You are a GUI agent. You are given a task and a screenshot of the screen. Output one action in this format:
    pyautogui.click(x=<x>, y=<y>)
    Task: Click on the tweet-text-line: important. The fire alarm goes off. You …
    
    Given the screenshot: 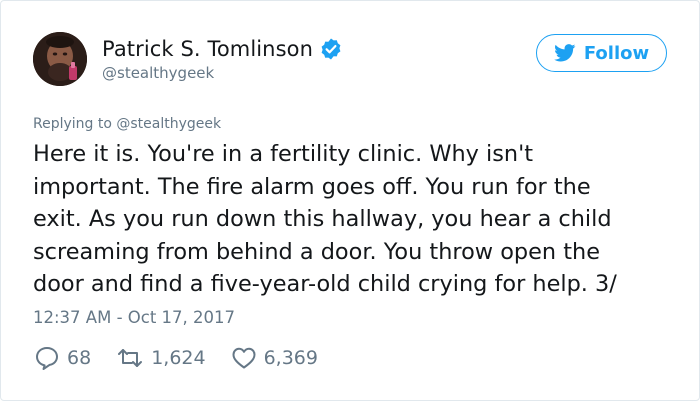 What is the action you would take?
    pyautogui.click(x=312, y=186)
    